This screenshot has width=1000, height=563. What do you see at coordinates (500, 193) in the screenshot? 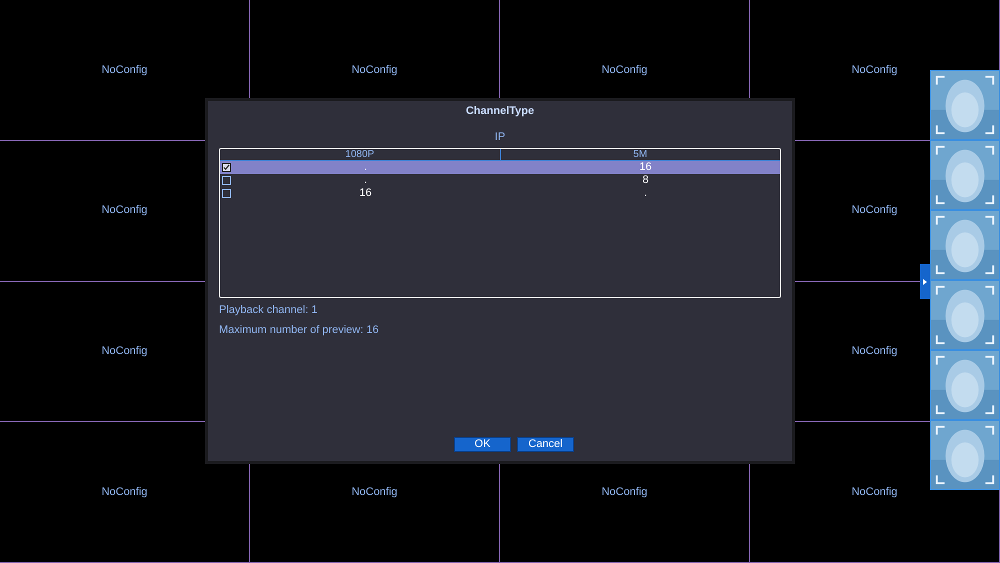
I see `table-row: 16 .` at bounding box center [500, 193].